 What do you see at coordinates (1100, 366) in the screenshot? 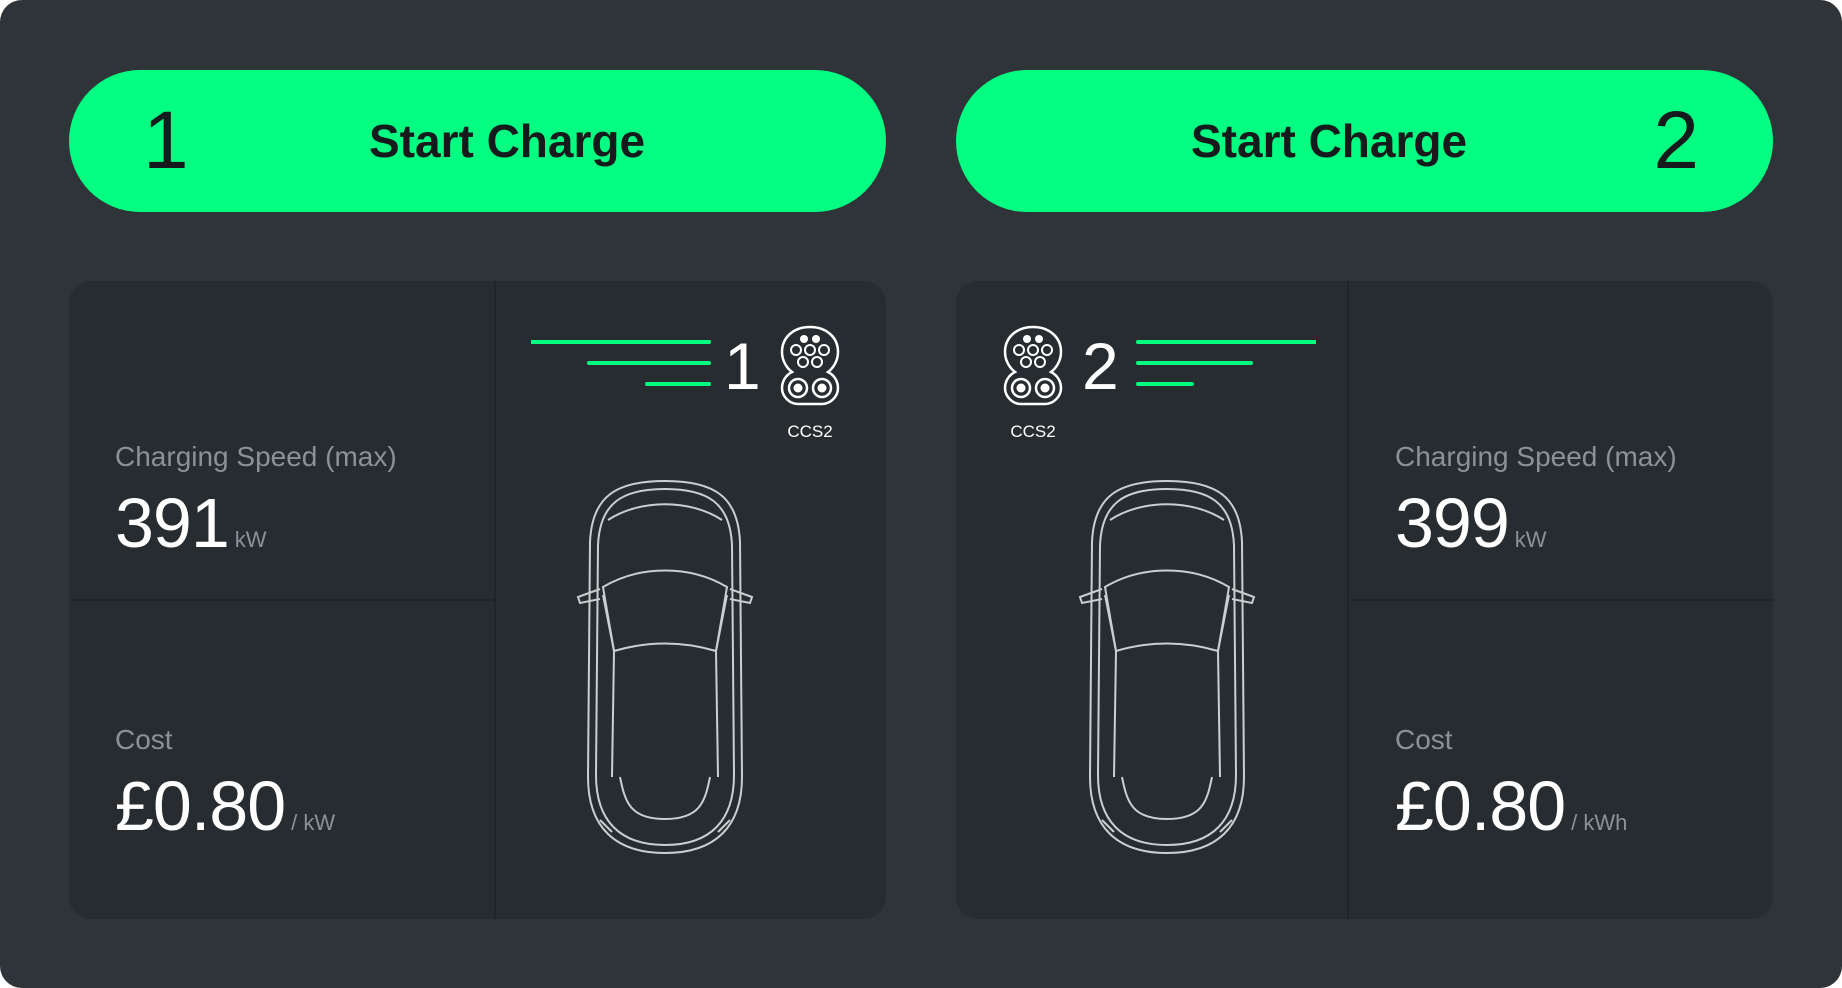
I see `port-number: 2` at bounding box center [1100, 366].